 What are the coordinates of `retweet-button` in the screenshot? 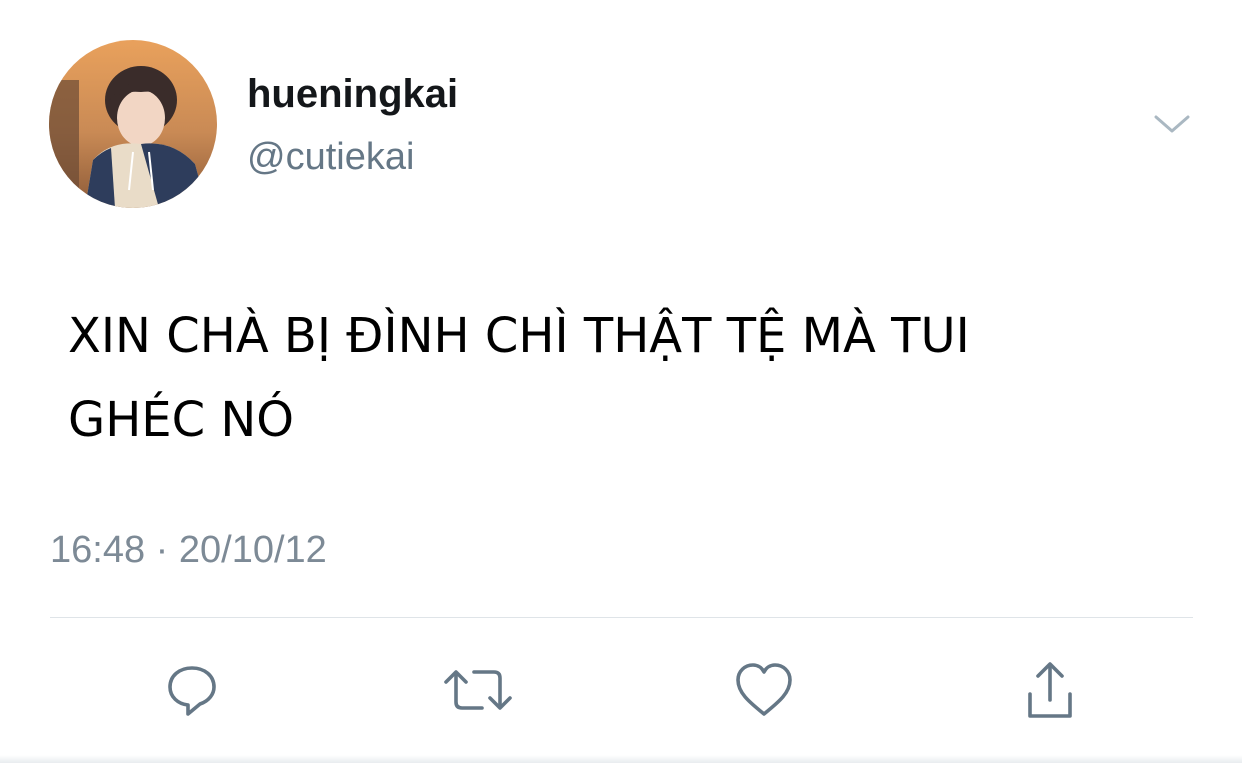 It's located at (478, 690).